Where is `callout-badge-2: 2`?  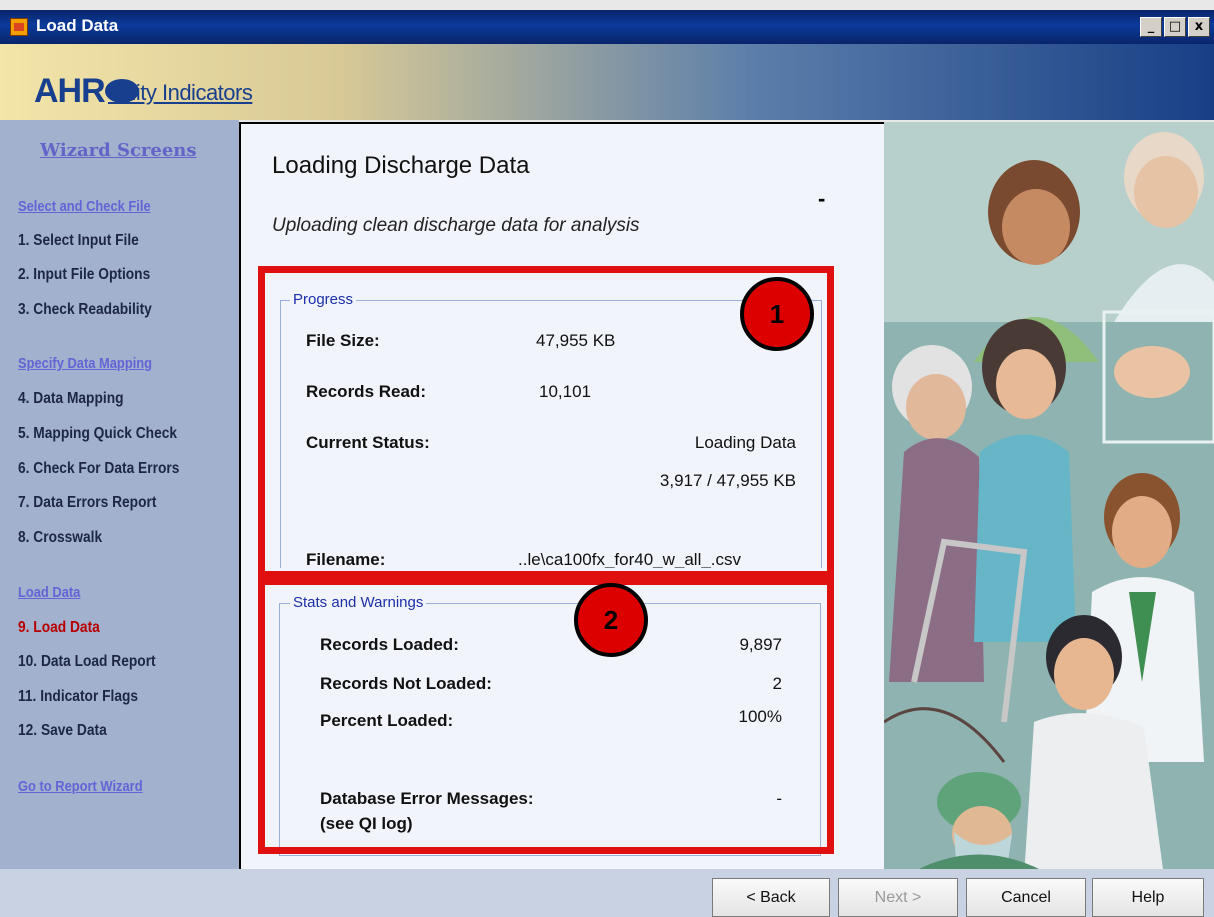 callout-badge-2: 2 is located at coordinates (611, 620).